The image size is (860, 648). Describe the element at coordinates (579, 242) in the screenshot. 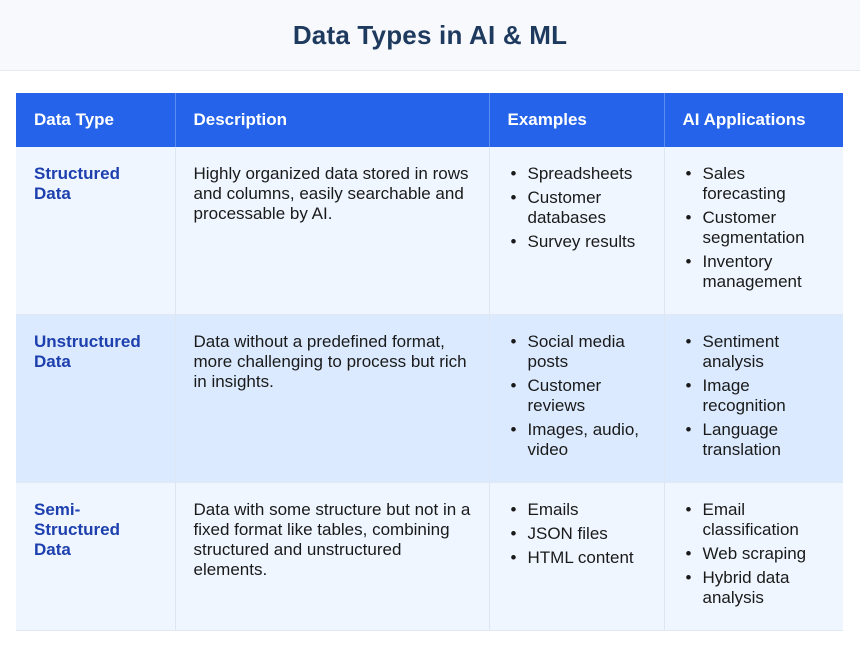

I see `list-item: Survey results` at that location.